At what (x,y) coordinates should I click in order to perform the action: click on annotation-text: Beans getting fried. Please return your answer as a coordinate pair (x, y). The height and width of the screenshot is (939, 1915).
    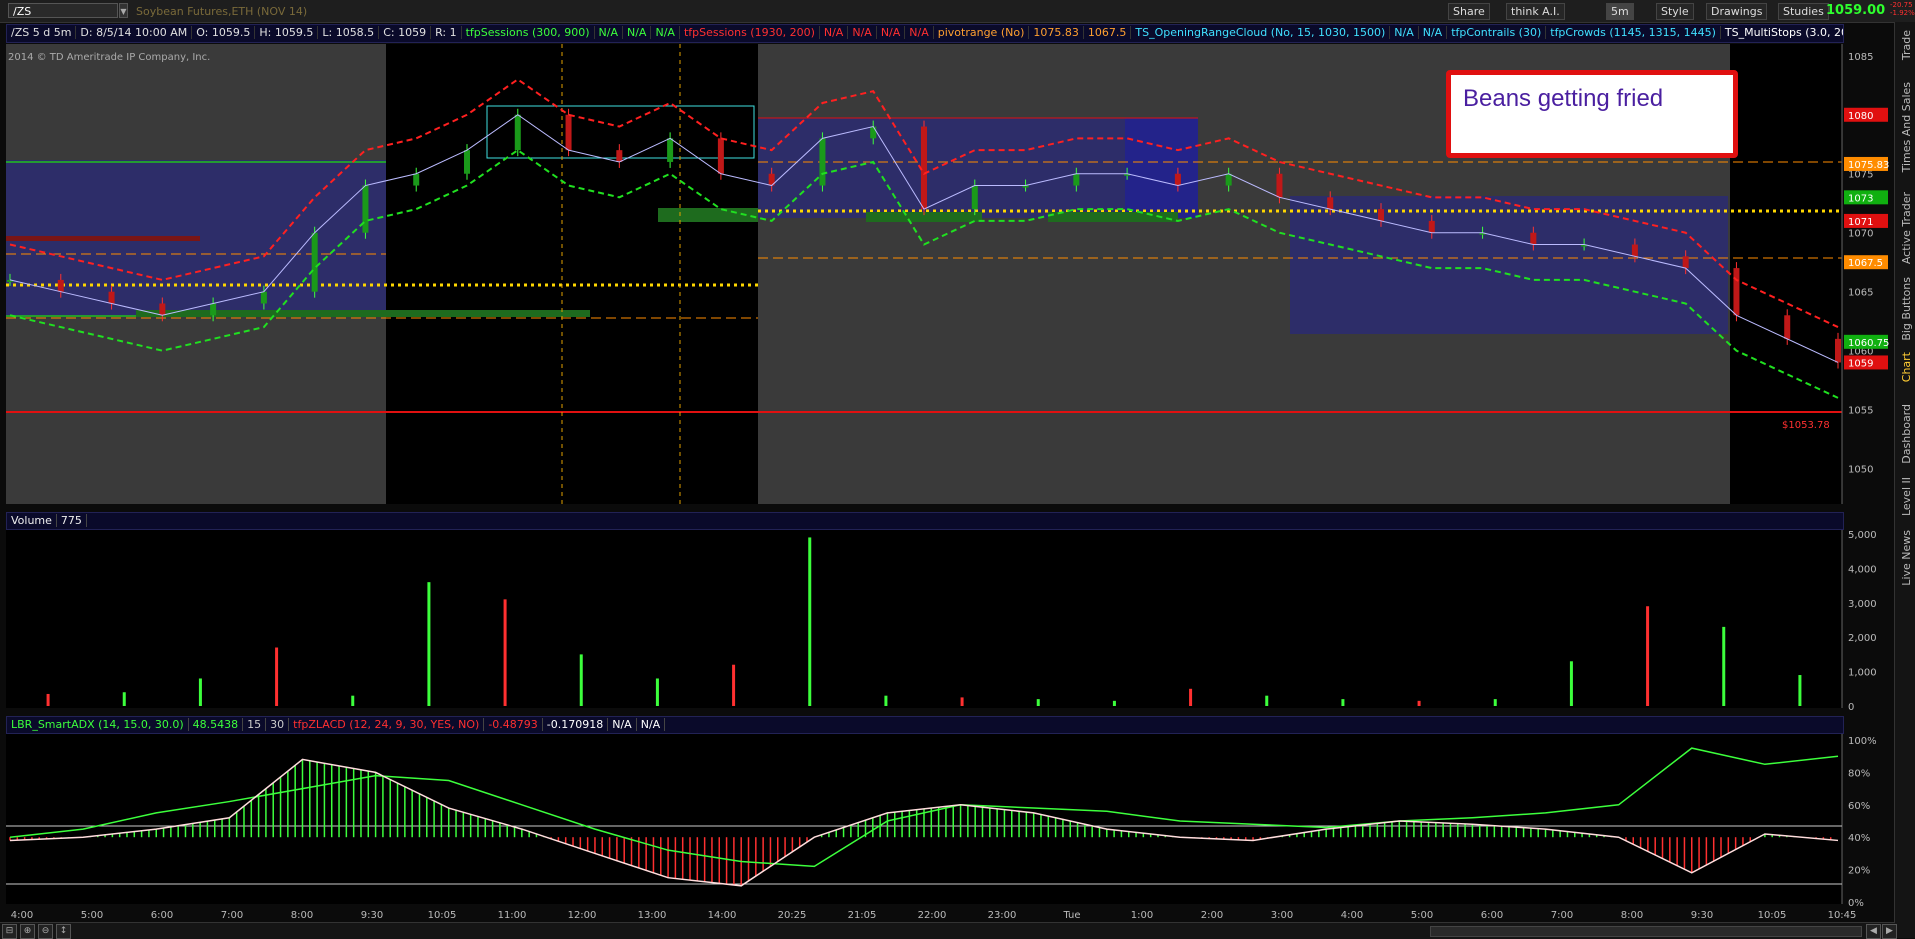
    Looking at the image, I should click on (1563, 98).